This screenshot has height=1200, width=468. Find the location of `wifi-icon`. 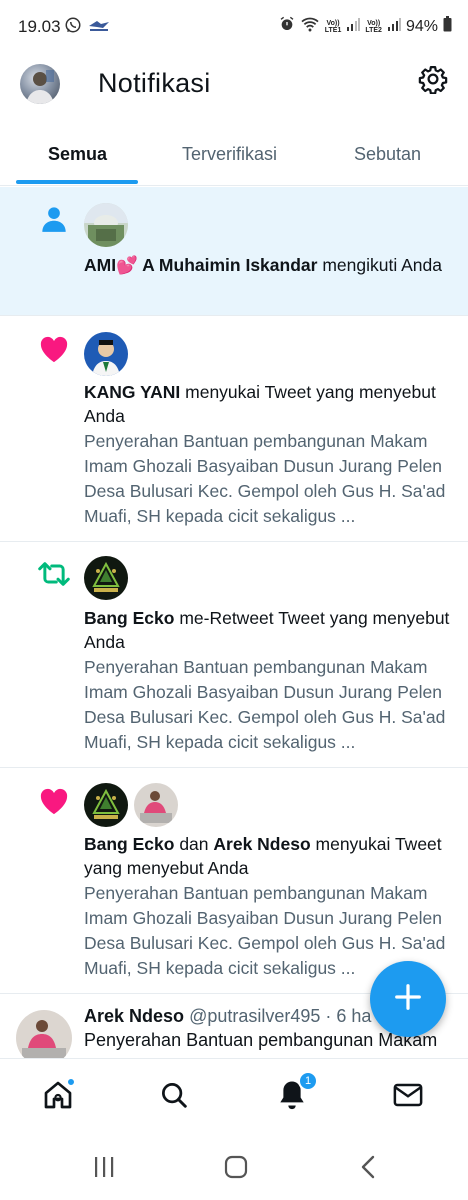

wifi-icon is located at coordinates (310, 26).